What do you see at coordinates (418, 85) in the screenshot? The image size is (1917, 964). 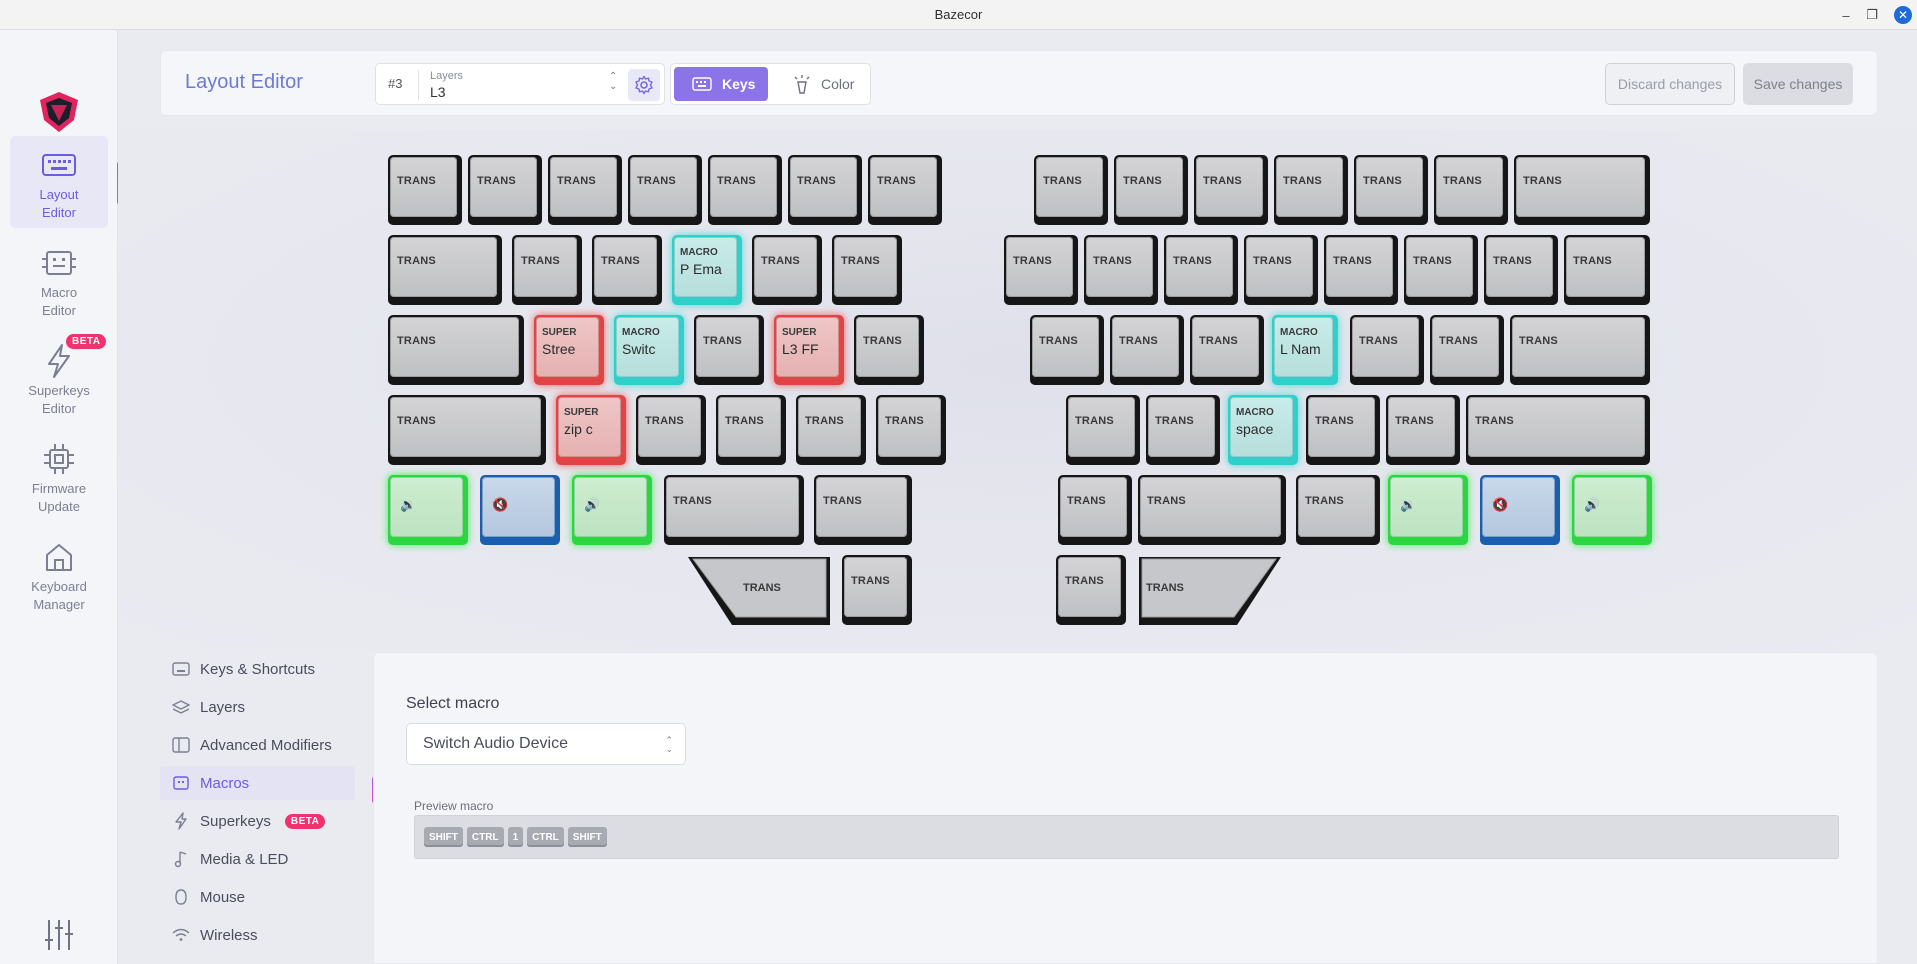 I see `layer-divider` at bounding box center [418, 85].